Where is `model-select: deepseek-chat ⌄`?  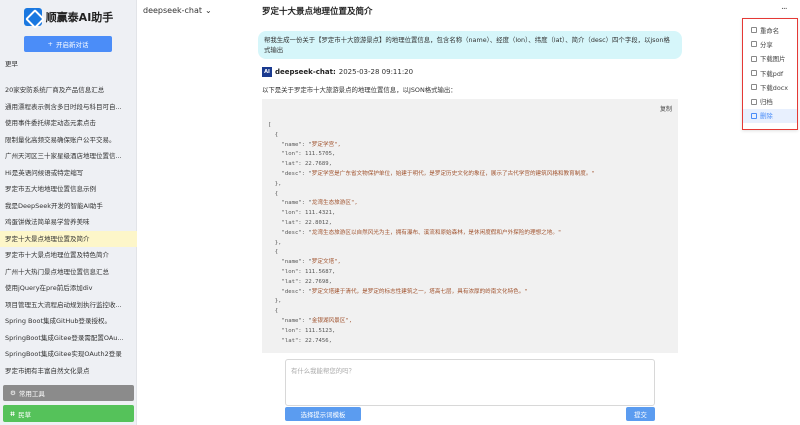 model-select: deepseek-chat ⌄ is located at coordinates (177, 10).